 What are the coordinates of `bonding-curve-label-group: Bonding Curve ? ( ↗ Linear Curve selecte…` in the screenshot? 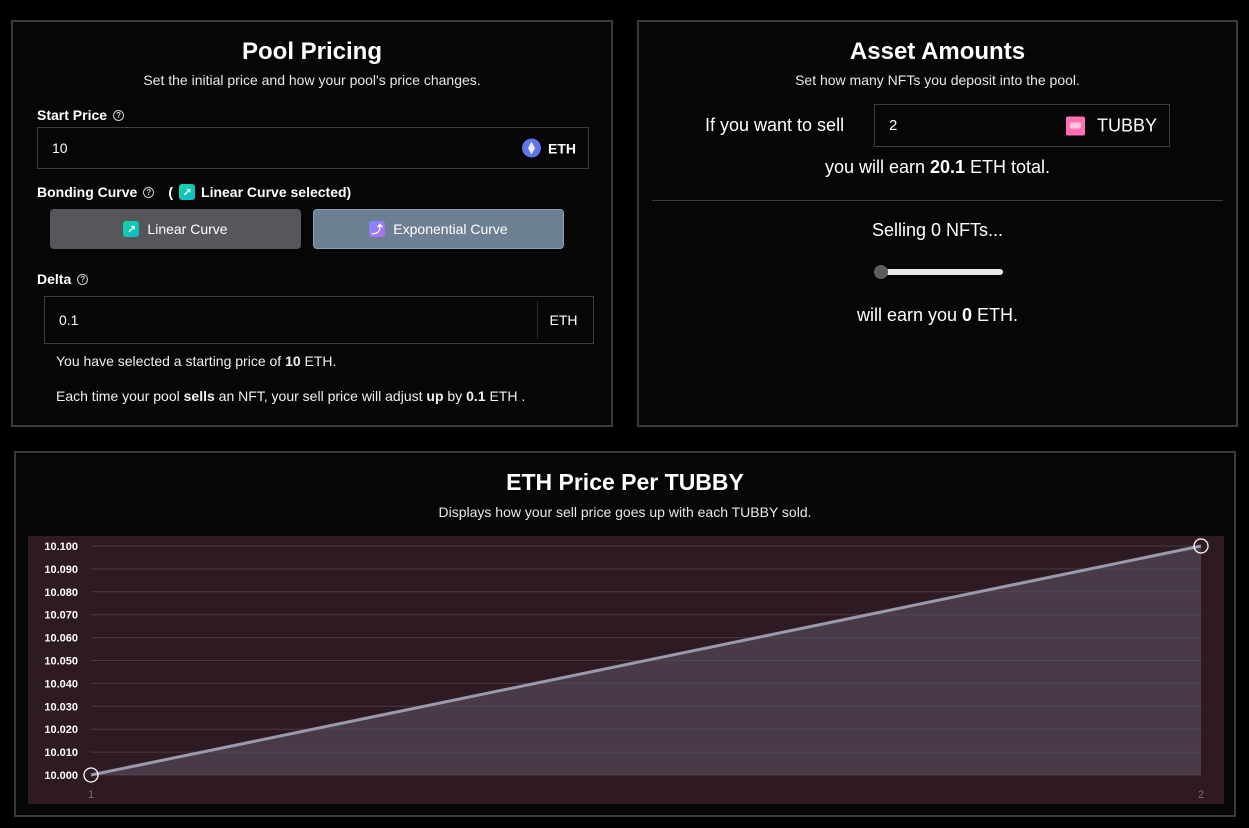 It's located at (194, 192).